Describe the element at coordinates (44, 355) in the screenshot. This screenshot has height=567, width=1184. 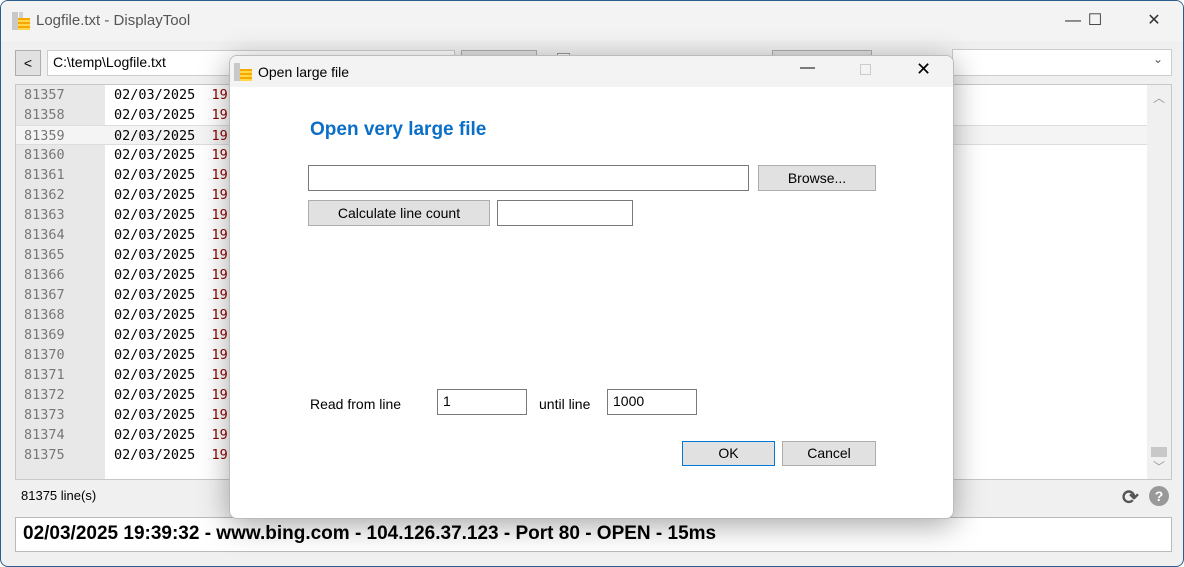
I see `line-number: 81370` at that location.